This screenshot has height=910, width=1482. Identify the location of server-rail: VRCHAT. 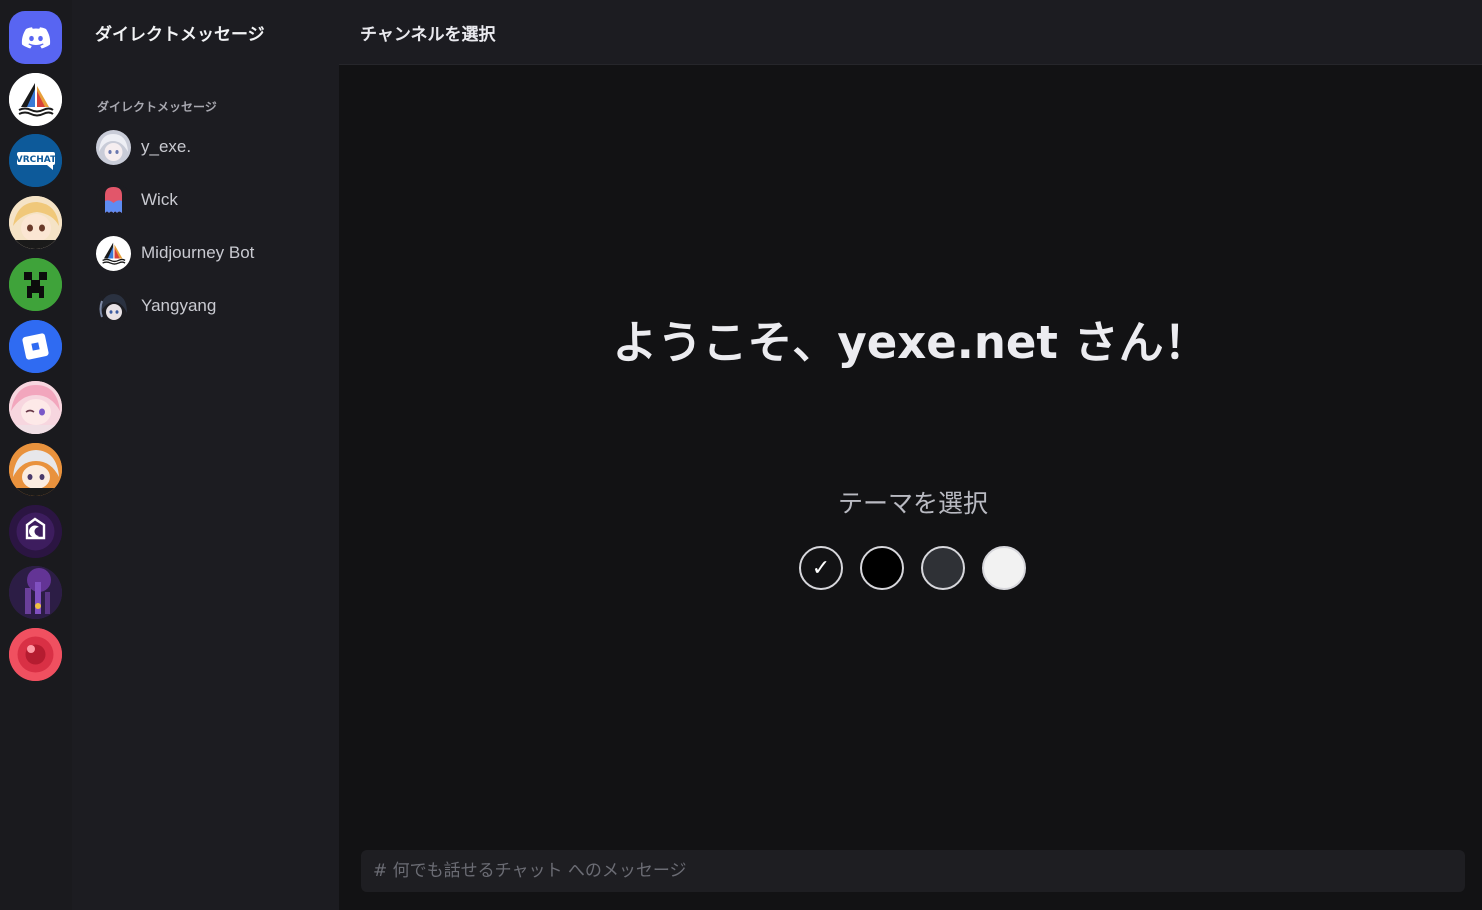
(36, 455).